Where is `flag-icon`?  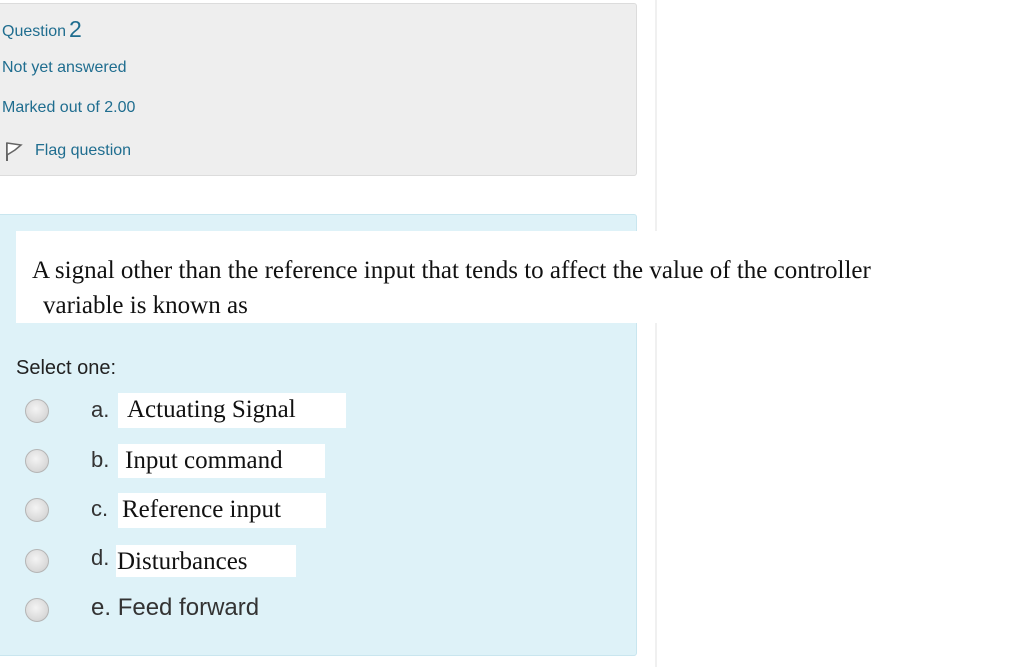 flag-icon is located at coordinates (14, 151).